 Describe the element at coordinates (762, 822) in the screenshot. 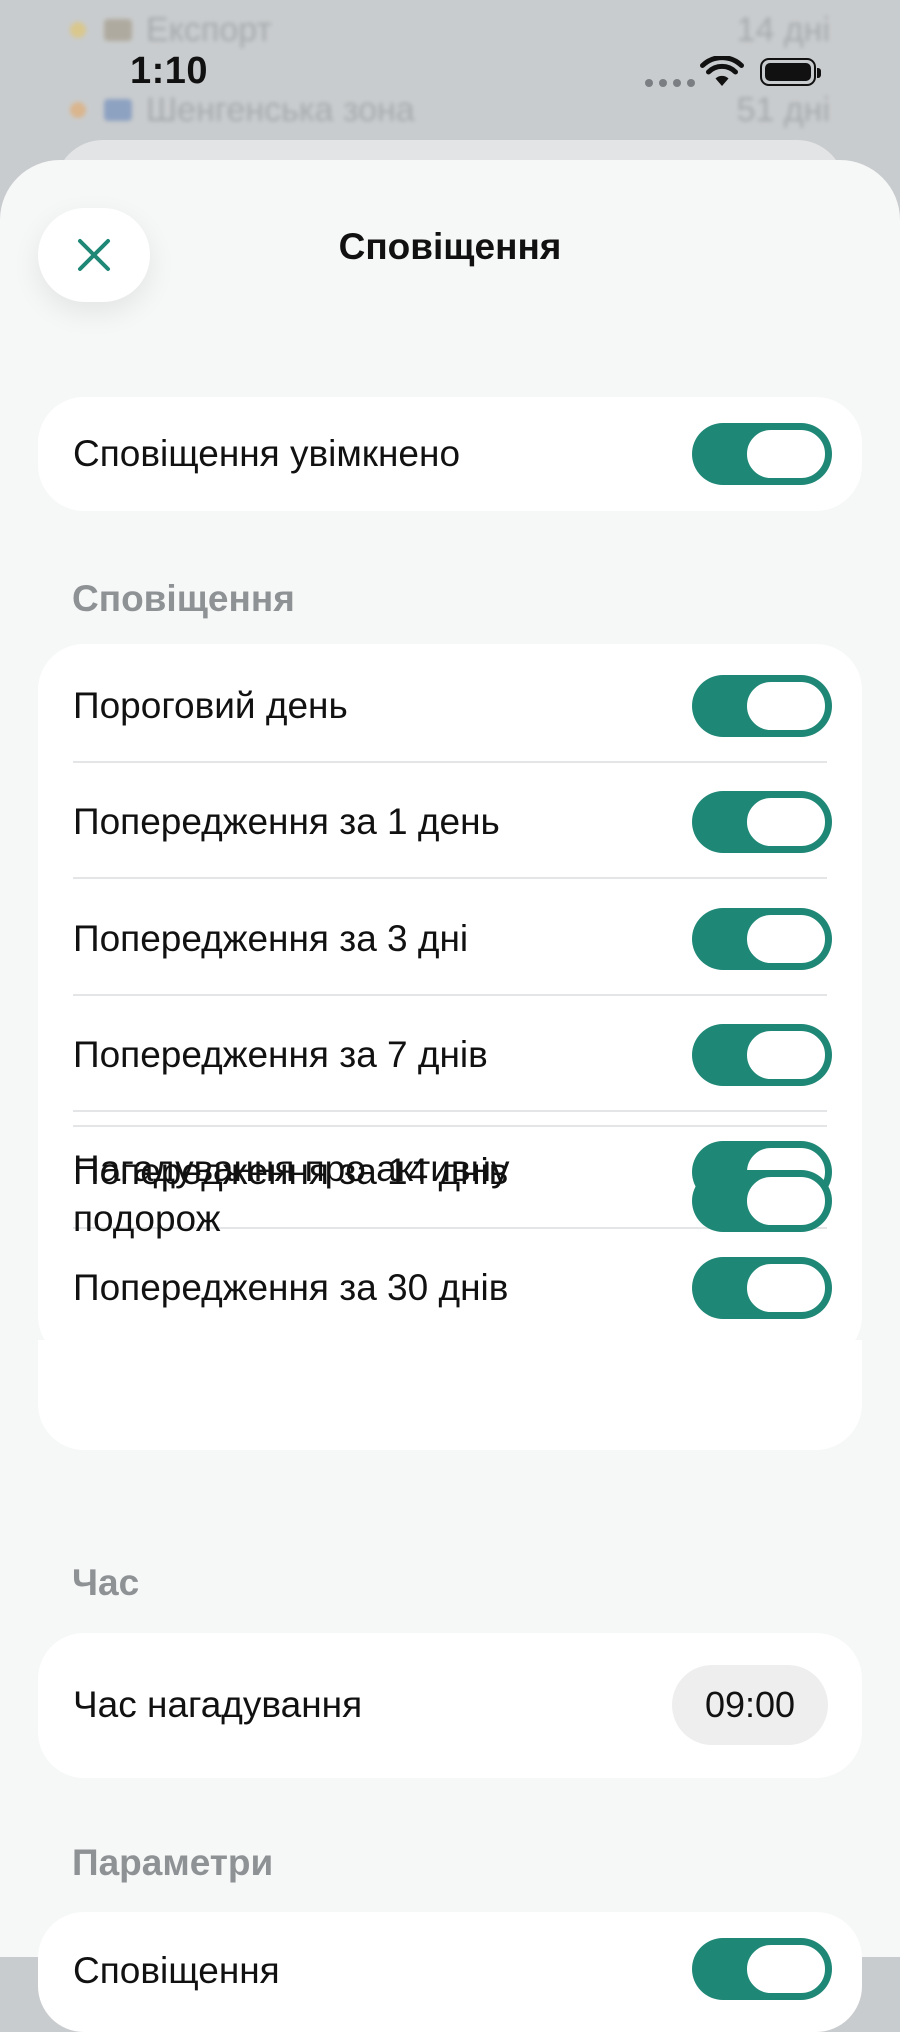

I see `notification-toggle-1-day` at that location.